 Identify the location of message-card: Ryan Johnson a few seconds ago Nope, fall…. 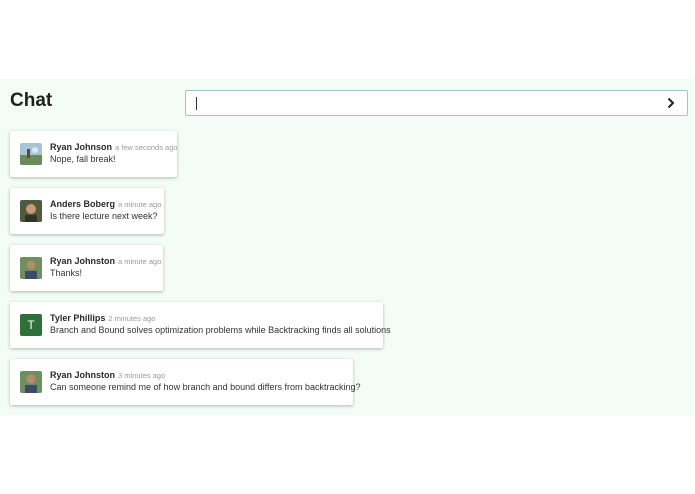
(94, 154).